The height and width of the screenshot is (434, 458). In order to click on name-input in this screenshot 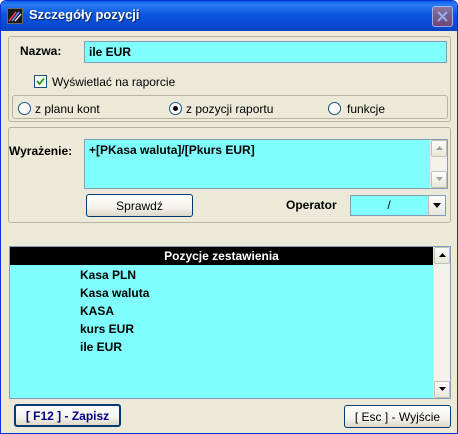, I will do `click(265, 52)`.